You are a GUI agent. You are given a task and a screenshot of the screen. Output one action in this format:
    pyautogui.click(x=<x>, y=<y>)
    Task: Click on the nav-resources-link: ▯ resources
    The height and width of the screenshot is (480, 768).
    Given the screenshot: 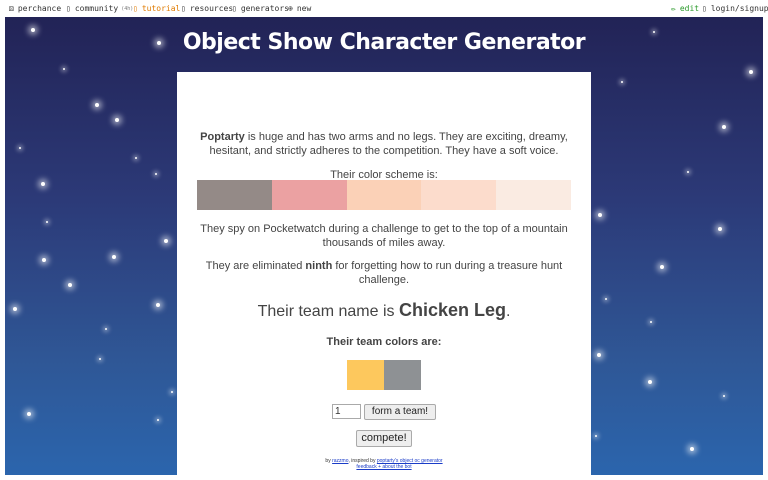 What is the action you would take?
    pyautogui.click(x=207, y=8)
    